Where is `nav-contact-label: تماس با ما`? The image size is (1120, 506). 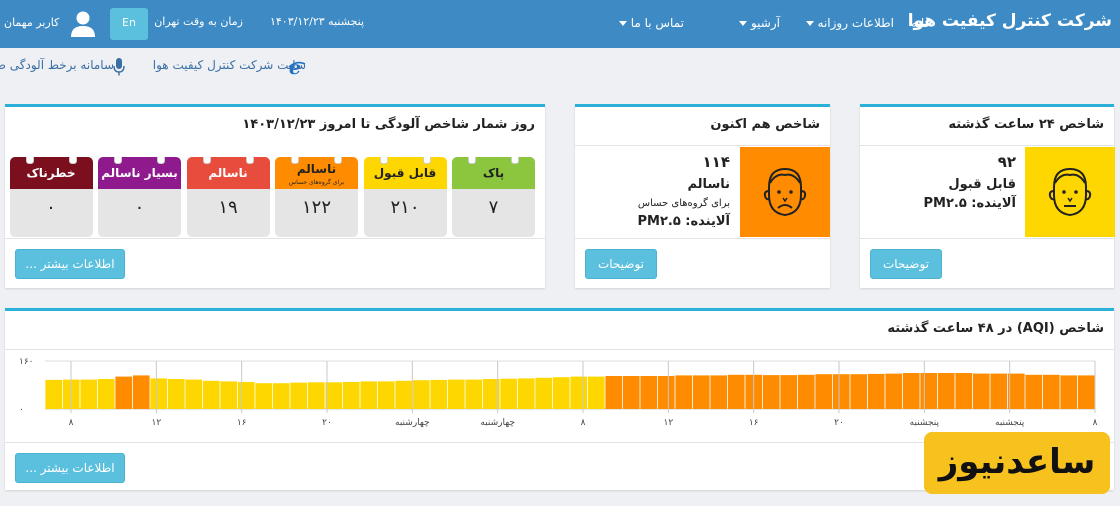
nav-contact-label: تماس با ما is located at coordinates (657, 23).